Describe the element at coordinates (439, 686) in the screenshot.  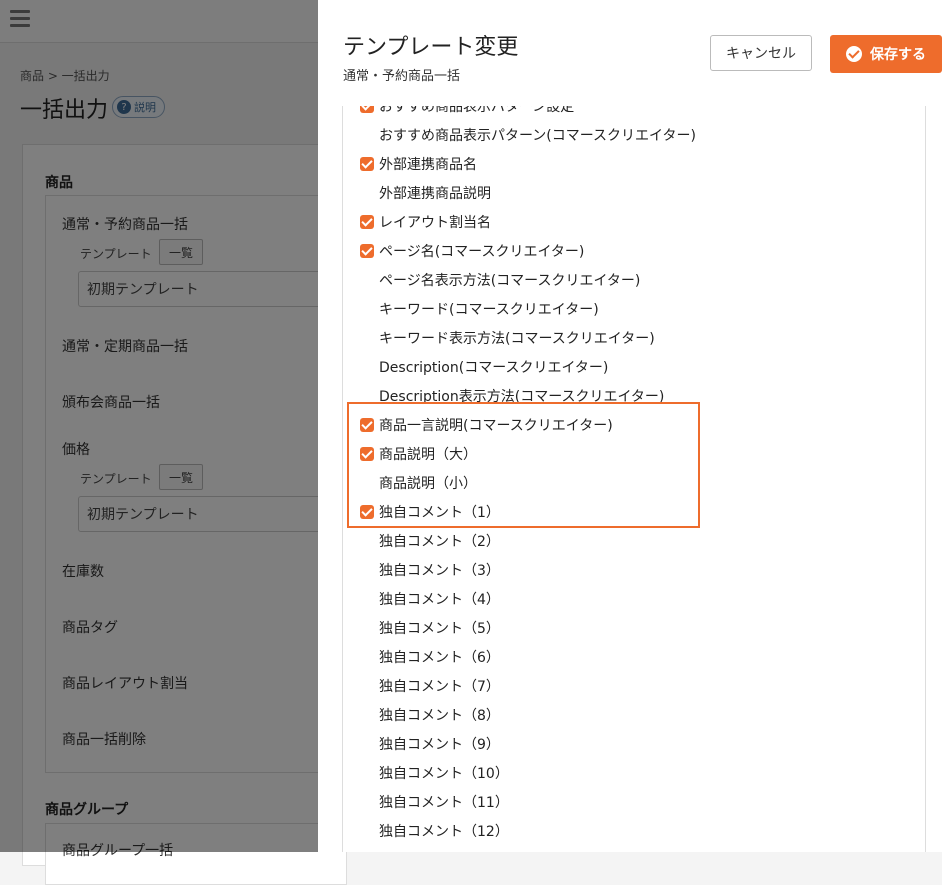
I see `field-label: 独自コメント（7）` at that location.